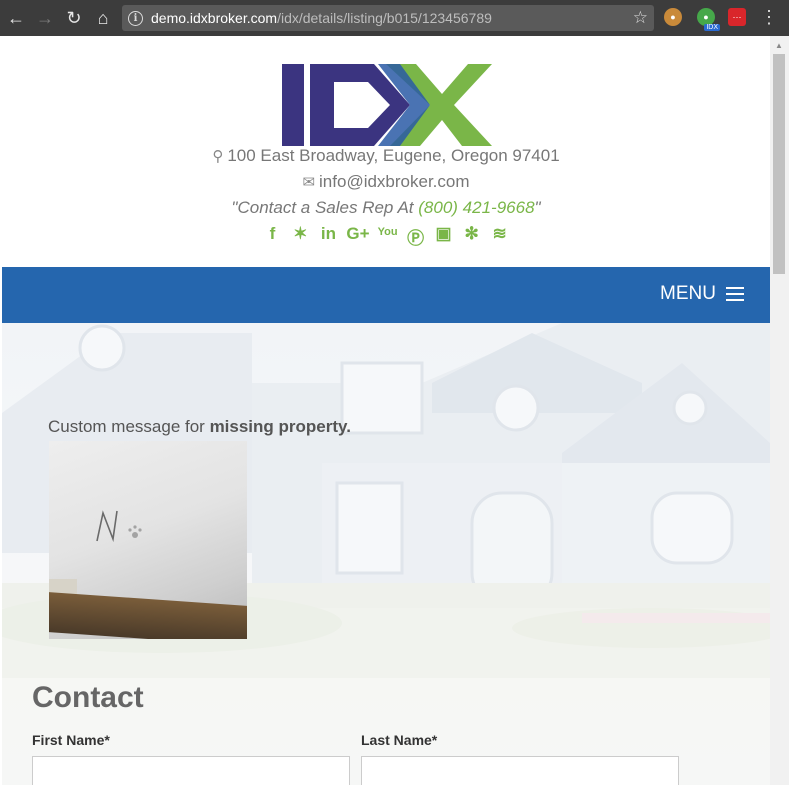  What do you see at coordinates (673, 17) in the screenshot?
I see `cookie-extension-icon: ●` at bounding box center [673, 17].